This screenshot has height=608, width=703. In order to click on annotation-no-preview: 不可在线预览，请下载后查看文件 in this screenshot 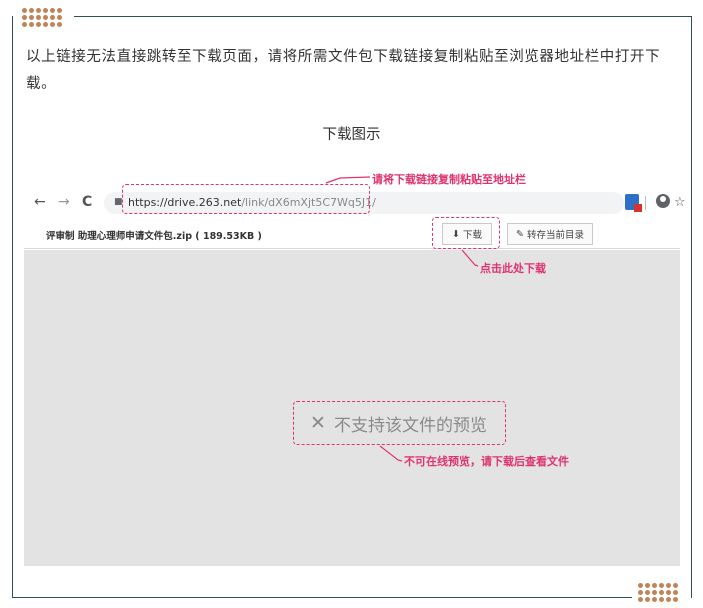, I will do `click(486, 461)`.